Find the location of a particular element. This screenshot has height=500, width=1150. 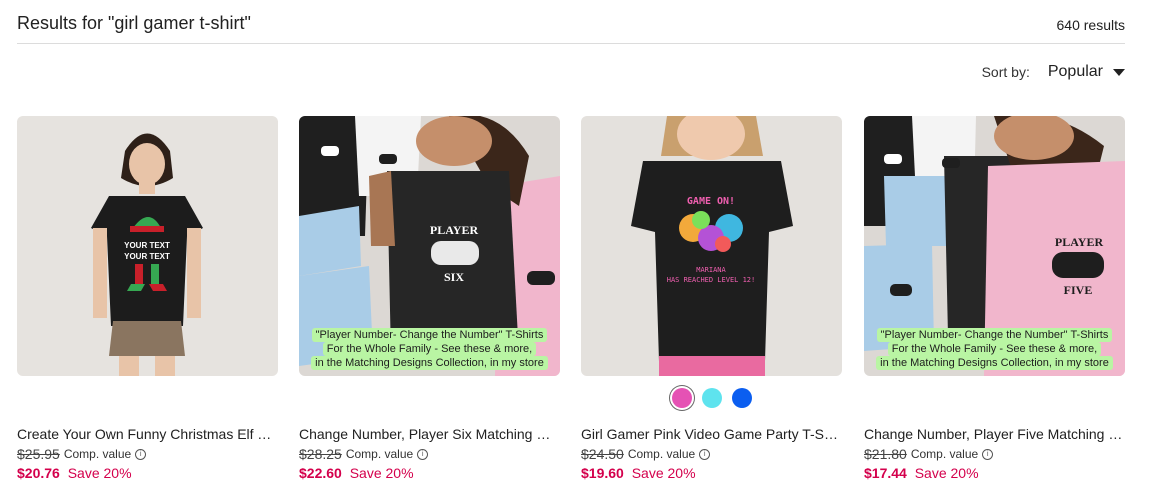

price-row: $20.76 Save 20% is located at coordinates (74, 473).